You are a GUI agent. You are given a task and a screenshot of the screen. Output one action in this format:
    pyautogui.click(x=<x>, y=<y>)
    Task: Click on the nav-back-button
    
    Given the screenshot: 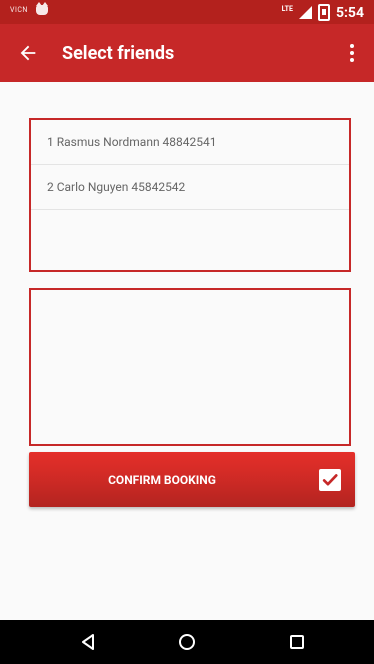 What is the action you would take?
    pyautogui.click(x=88, y=642)
    